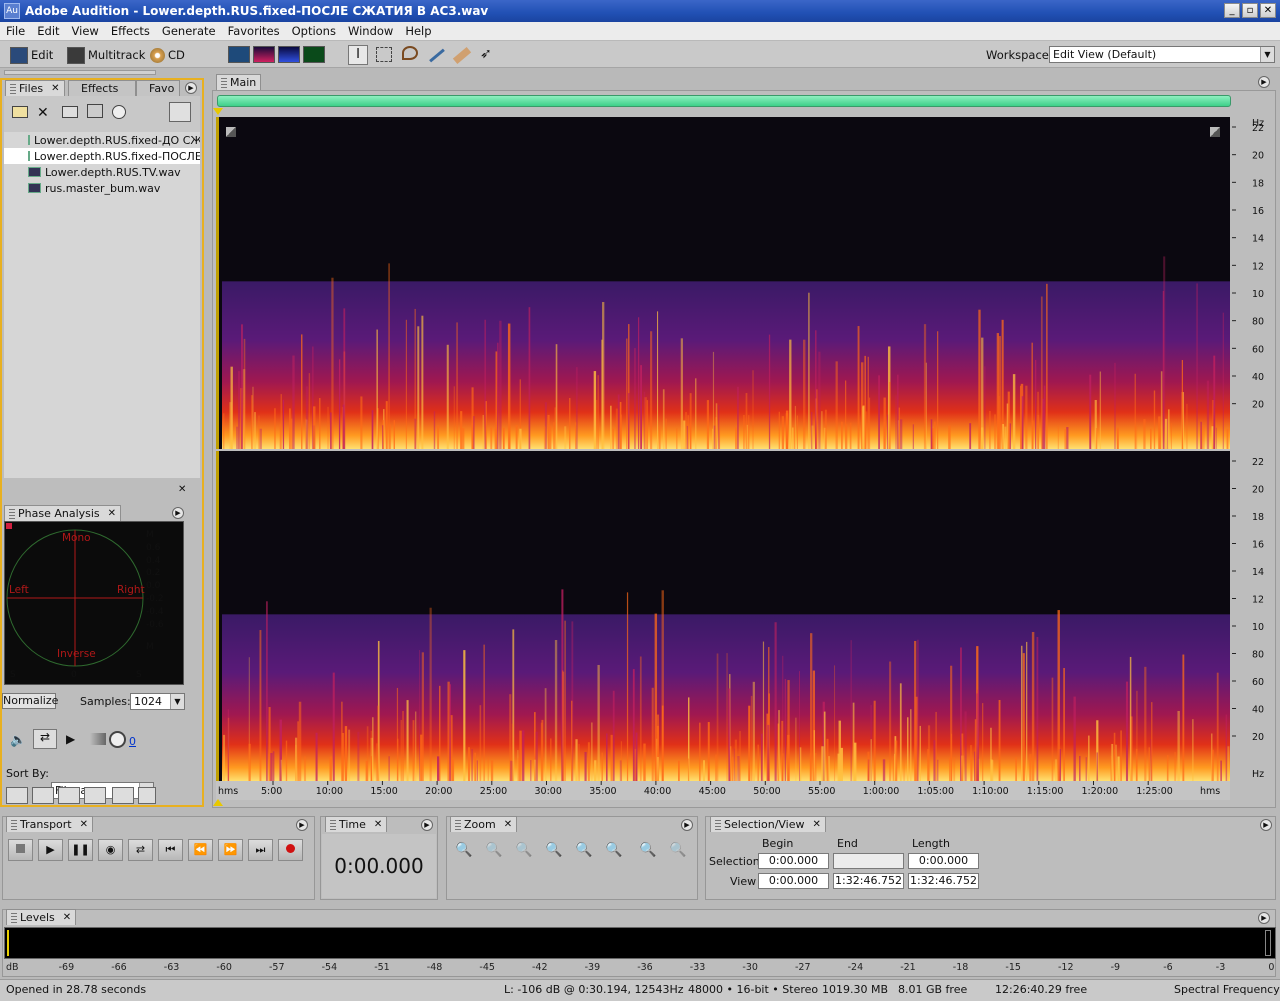 This screenshot has width=1280, height=1001. I want to click on menu-favorites: Favorites, so click(254, 31).